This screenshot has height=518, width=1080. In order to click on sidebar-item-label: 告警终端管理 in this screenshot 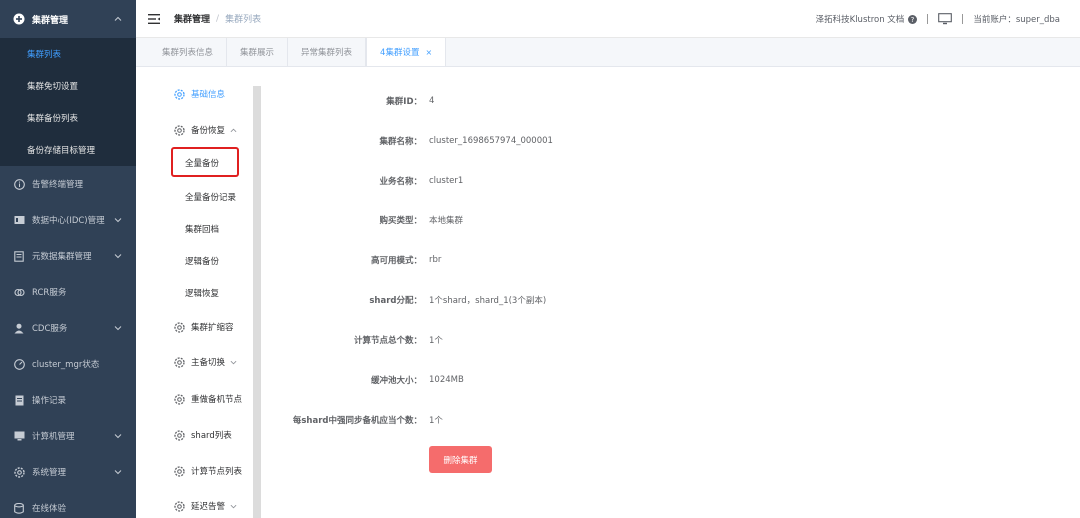, I will do `click(58, 185)`.